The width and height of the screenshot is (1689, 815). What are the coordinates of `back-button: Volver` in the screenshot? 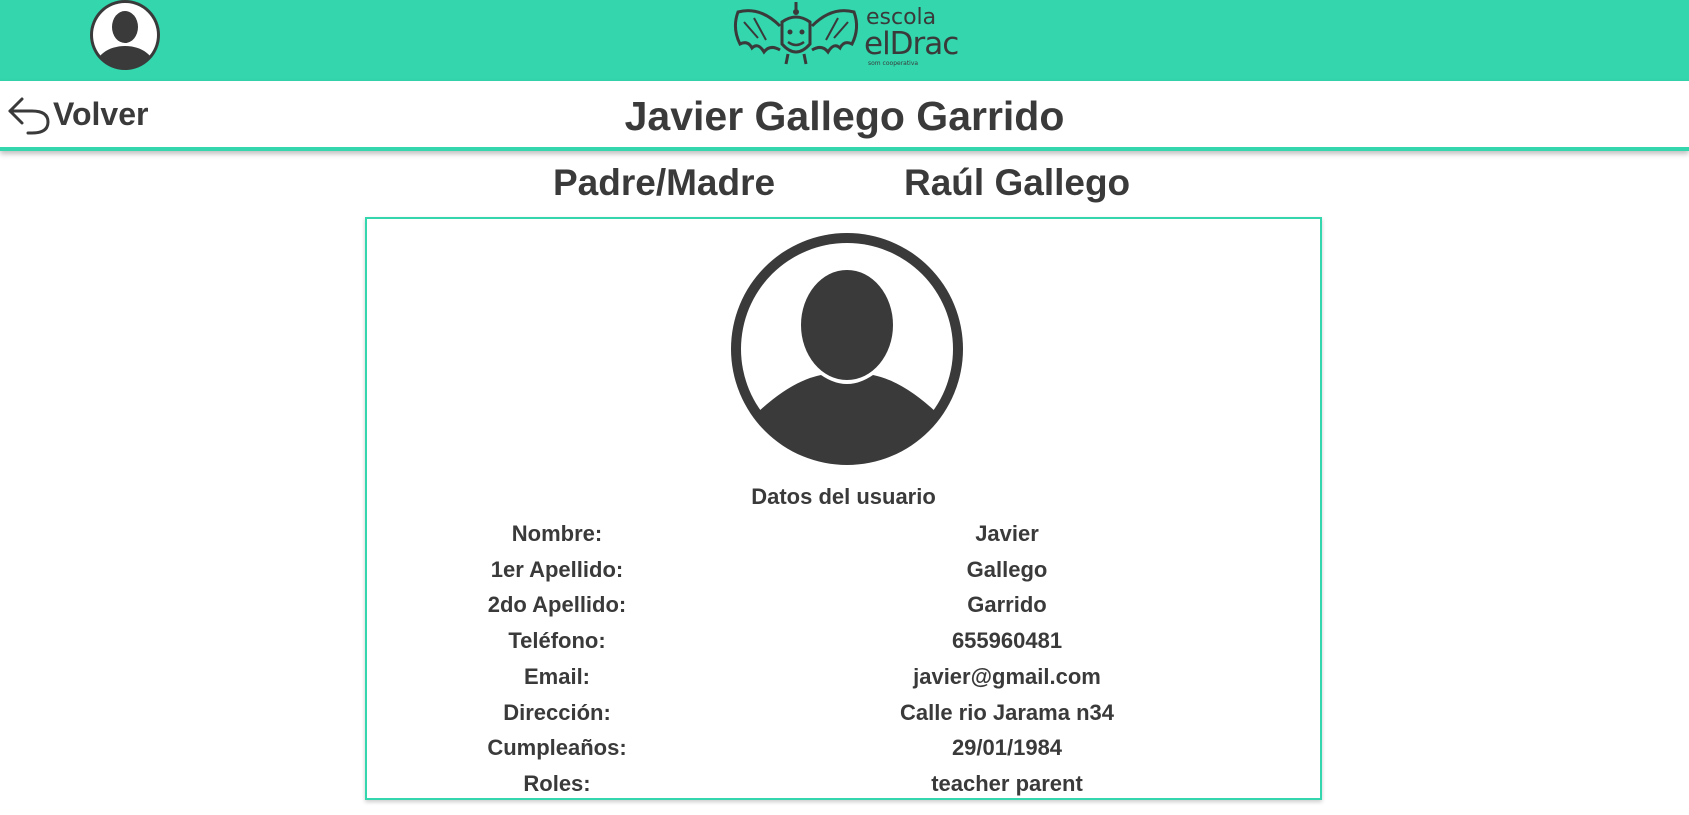 It's located at (77, 114).